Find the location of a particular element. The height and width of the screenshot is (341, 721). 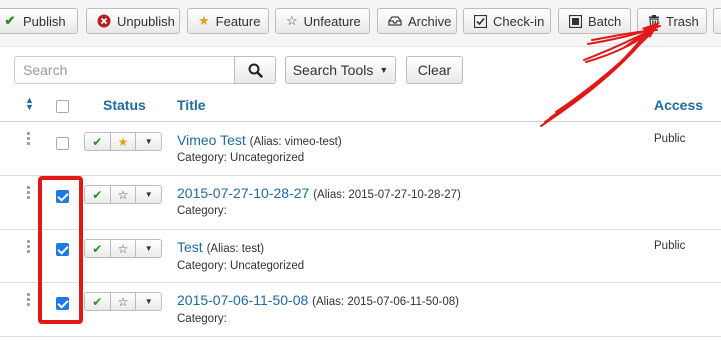

trash-button: Trash is located at coordinates (672, 21).